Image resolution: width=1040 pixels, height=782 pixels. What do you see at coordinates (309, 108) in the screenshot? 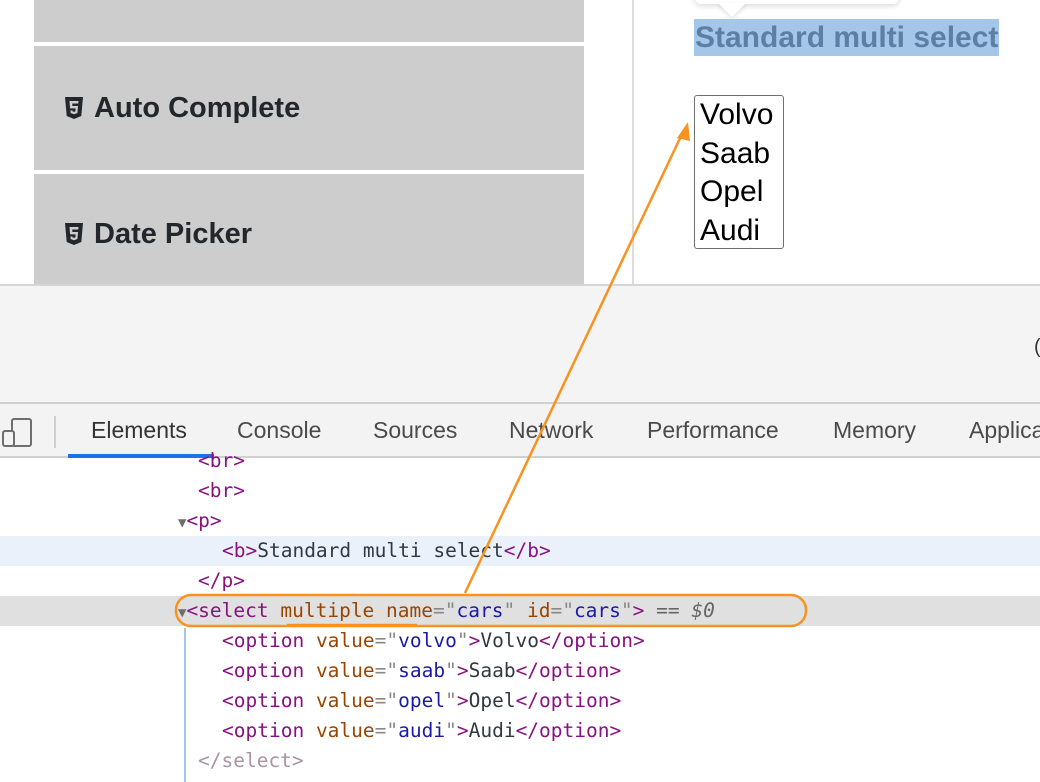
I see `sidebar-item-auto-complete: Auto Complete` at bounding box center [309, 108].